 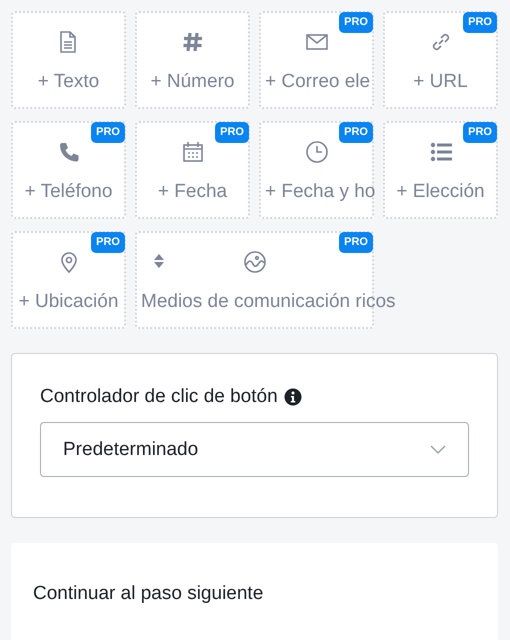 I want to click on field-label: Controlador de clic de botón, so click(x=159, y=397).